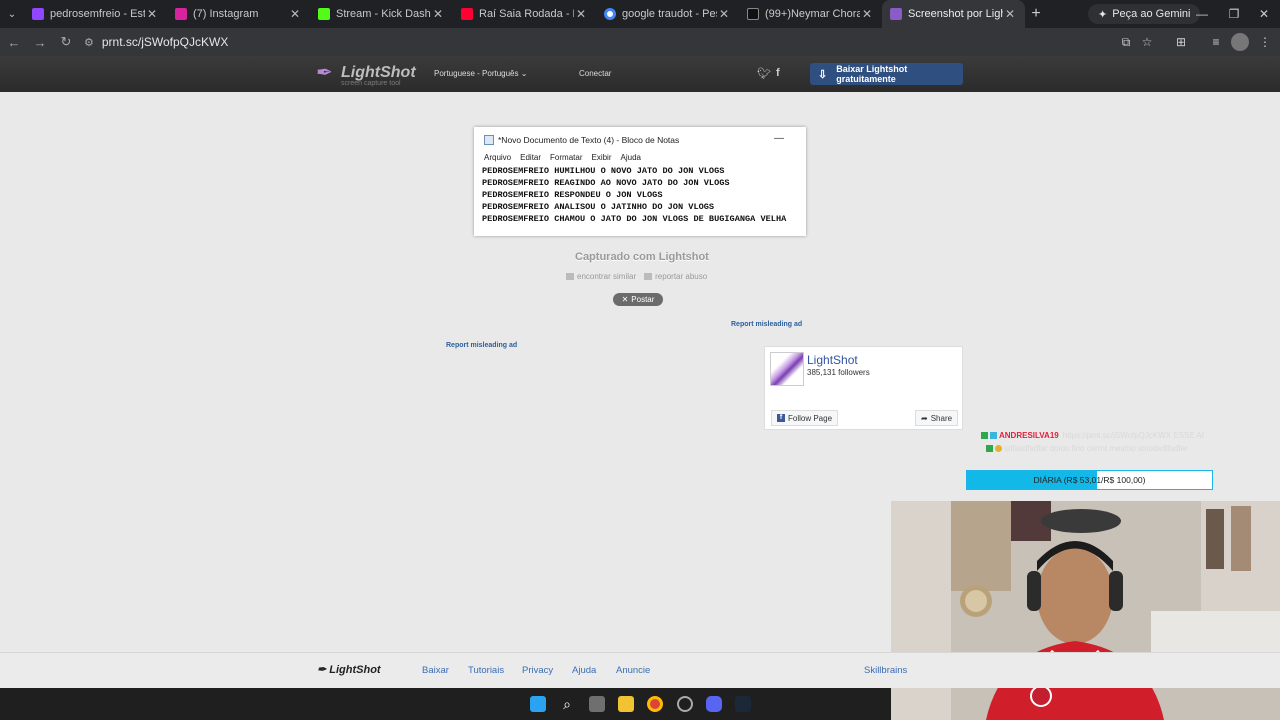  What do you see at coordinates (937, 418) in the screenshot?
I see `share-button: ➦ Share` at bounding box center [937, 418].